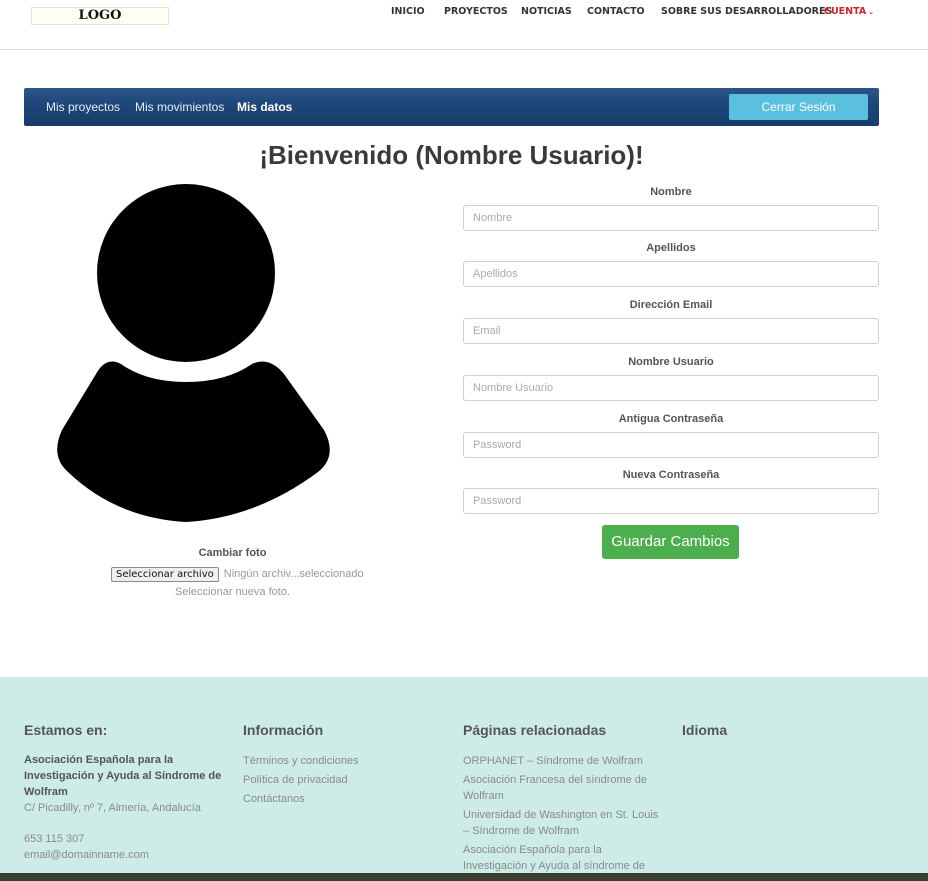 The width and height of the screenshot is (928, 881). Describe the element at coordinates (616, 11) in the screenshot. I see `nav-item-contacto: CONTACTO` at that location.